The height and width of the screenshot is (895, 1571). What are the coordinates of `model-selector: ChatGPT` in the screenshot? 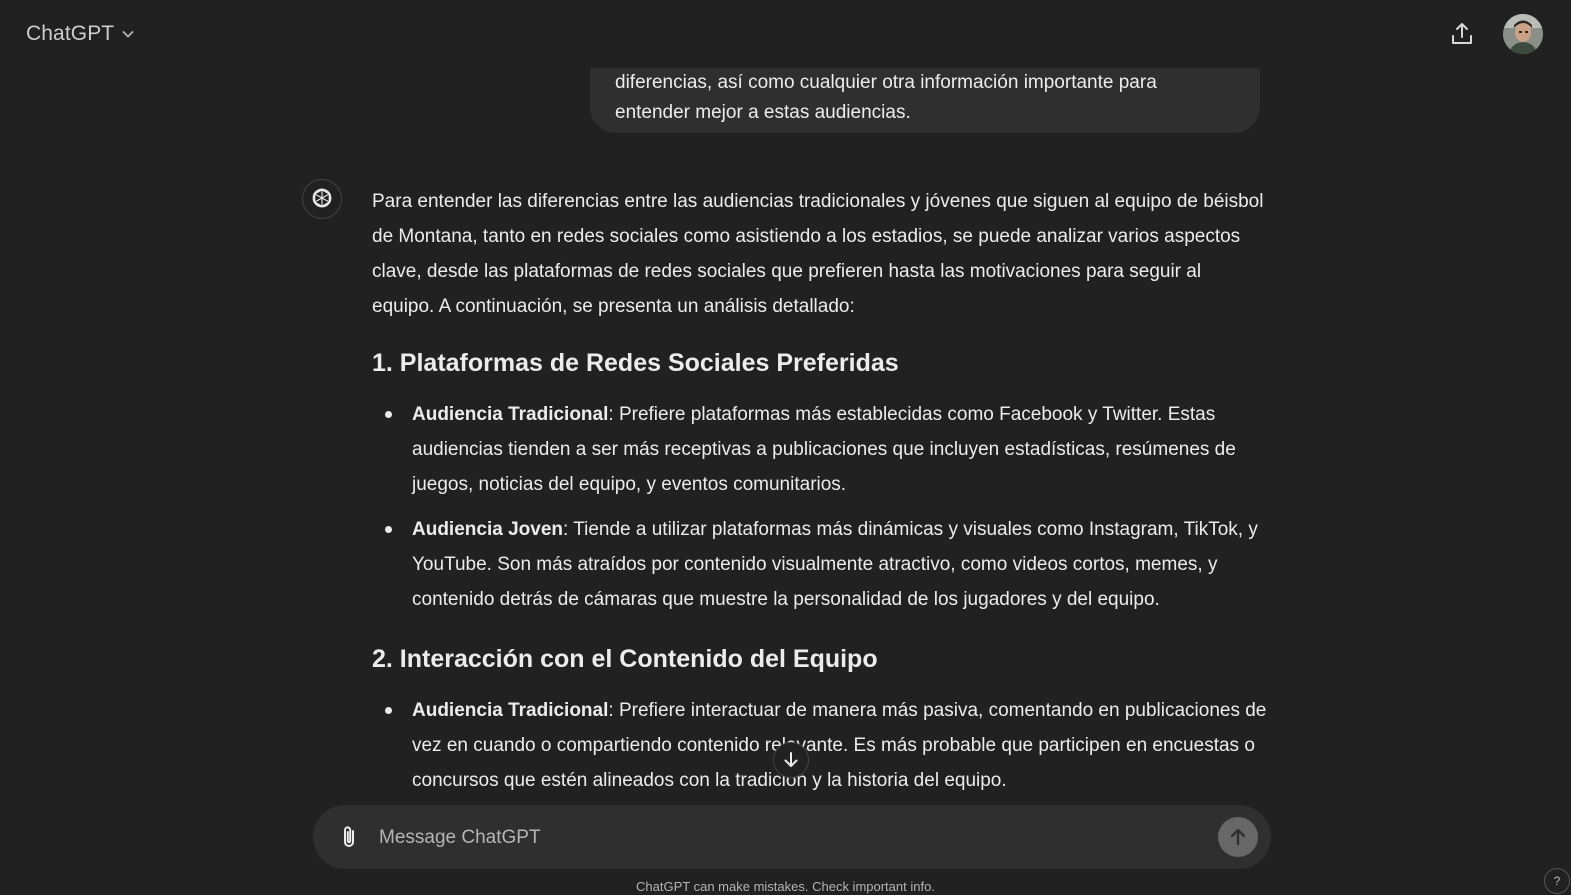 It's located at (81, 34).